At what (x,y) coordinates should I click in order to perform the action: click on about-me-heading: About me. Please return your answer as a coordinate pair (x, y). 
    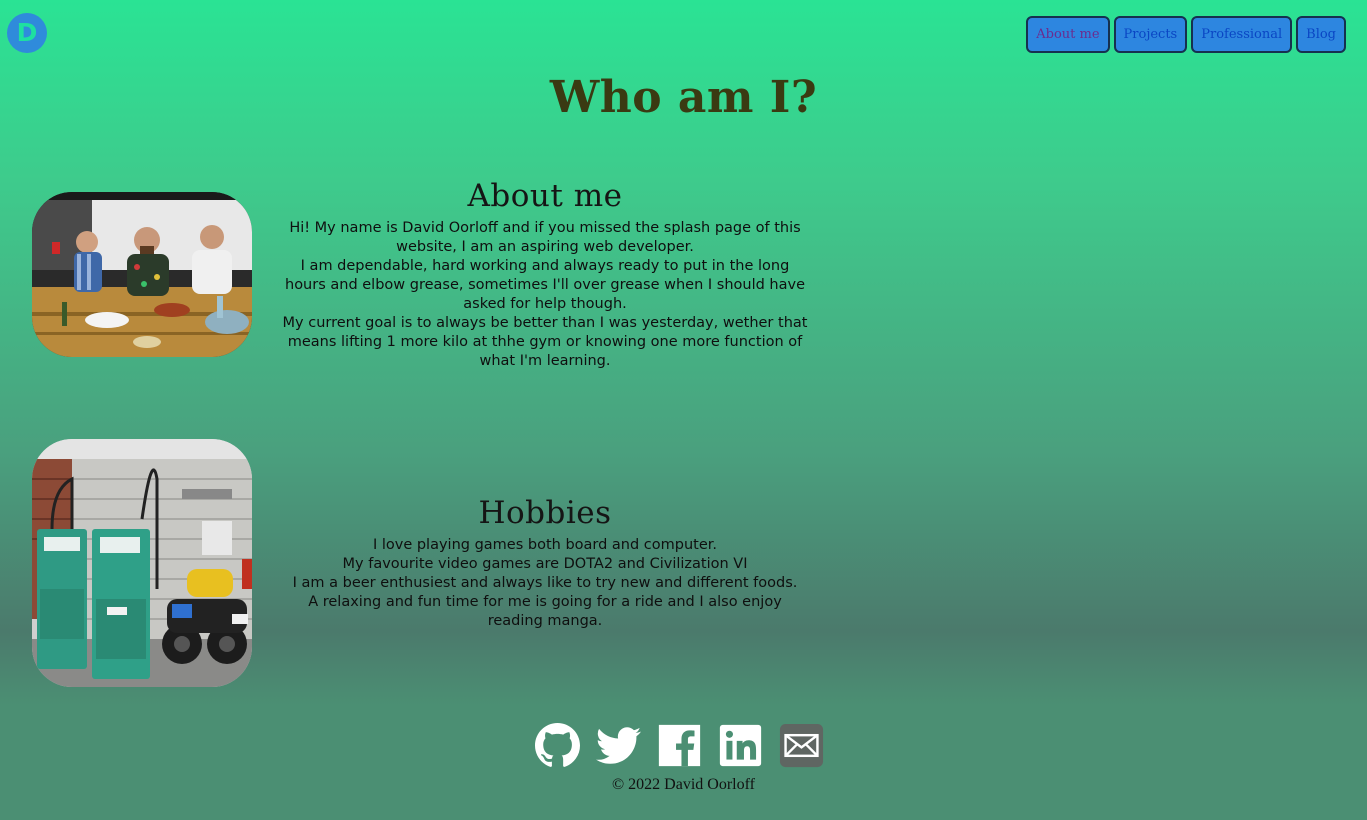
    Looking at the image, I should click on (545, 196).